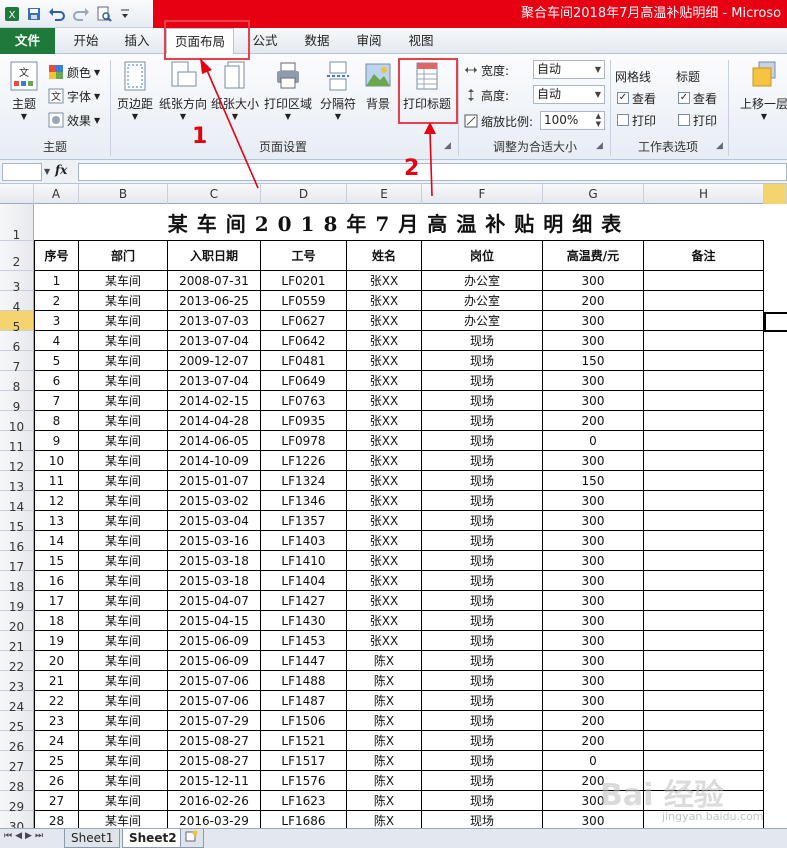  Describe the element at coordinates (412, 168) in the screenshot. I see `annotation-label-2: 2` at that location.